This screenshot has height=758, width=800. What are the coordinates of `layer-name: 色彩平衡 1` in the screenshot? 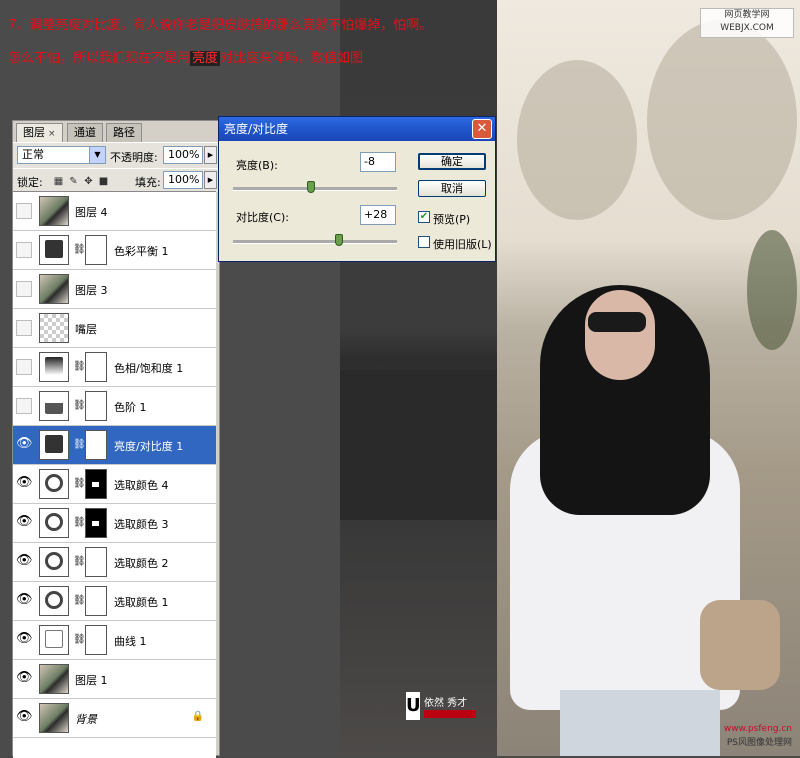 It's located at (141, 251).